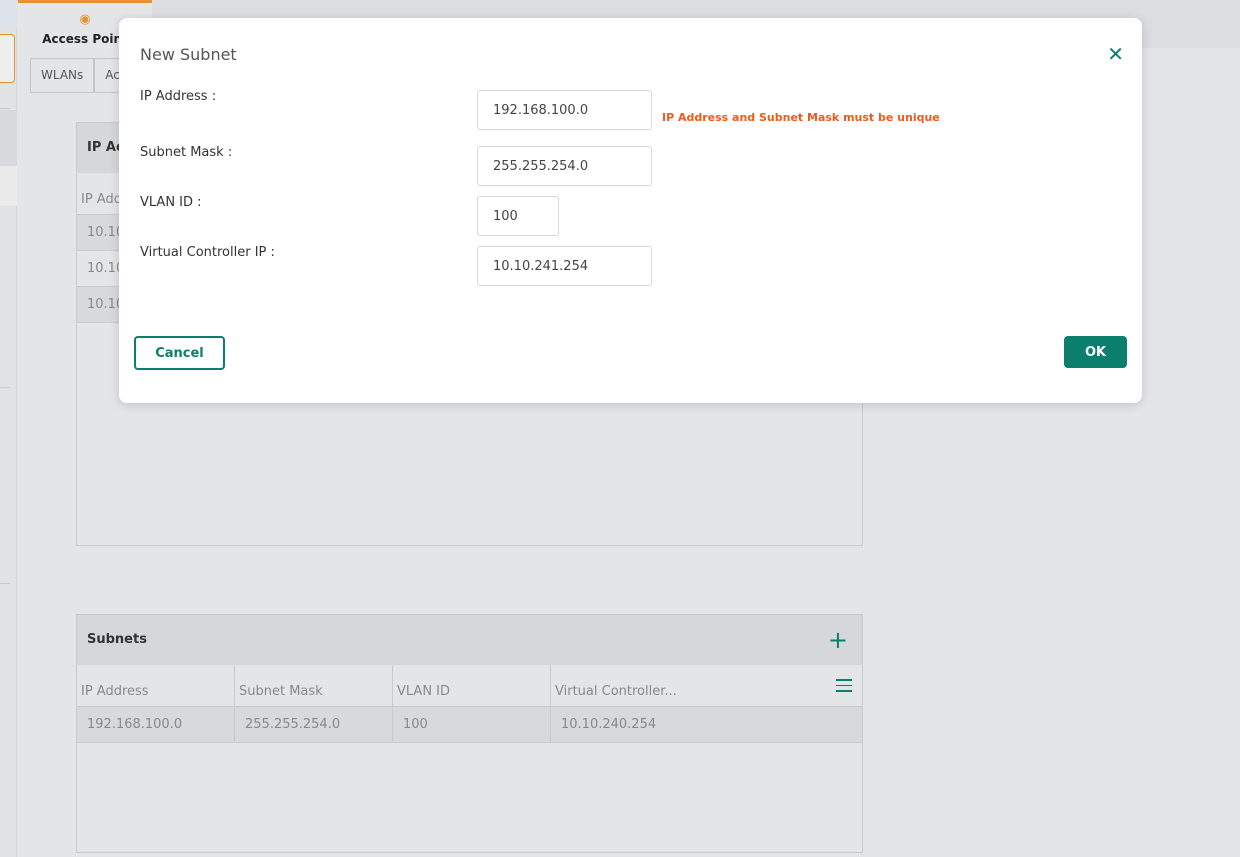  What do you see at coordinates (171, 202) in the screenshot?
I see `vlan-id-label: VLAN ID :` at bounding box center [171, 202].